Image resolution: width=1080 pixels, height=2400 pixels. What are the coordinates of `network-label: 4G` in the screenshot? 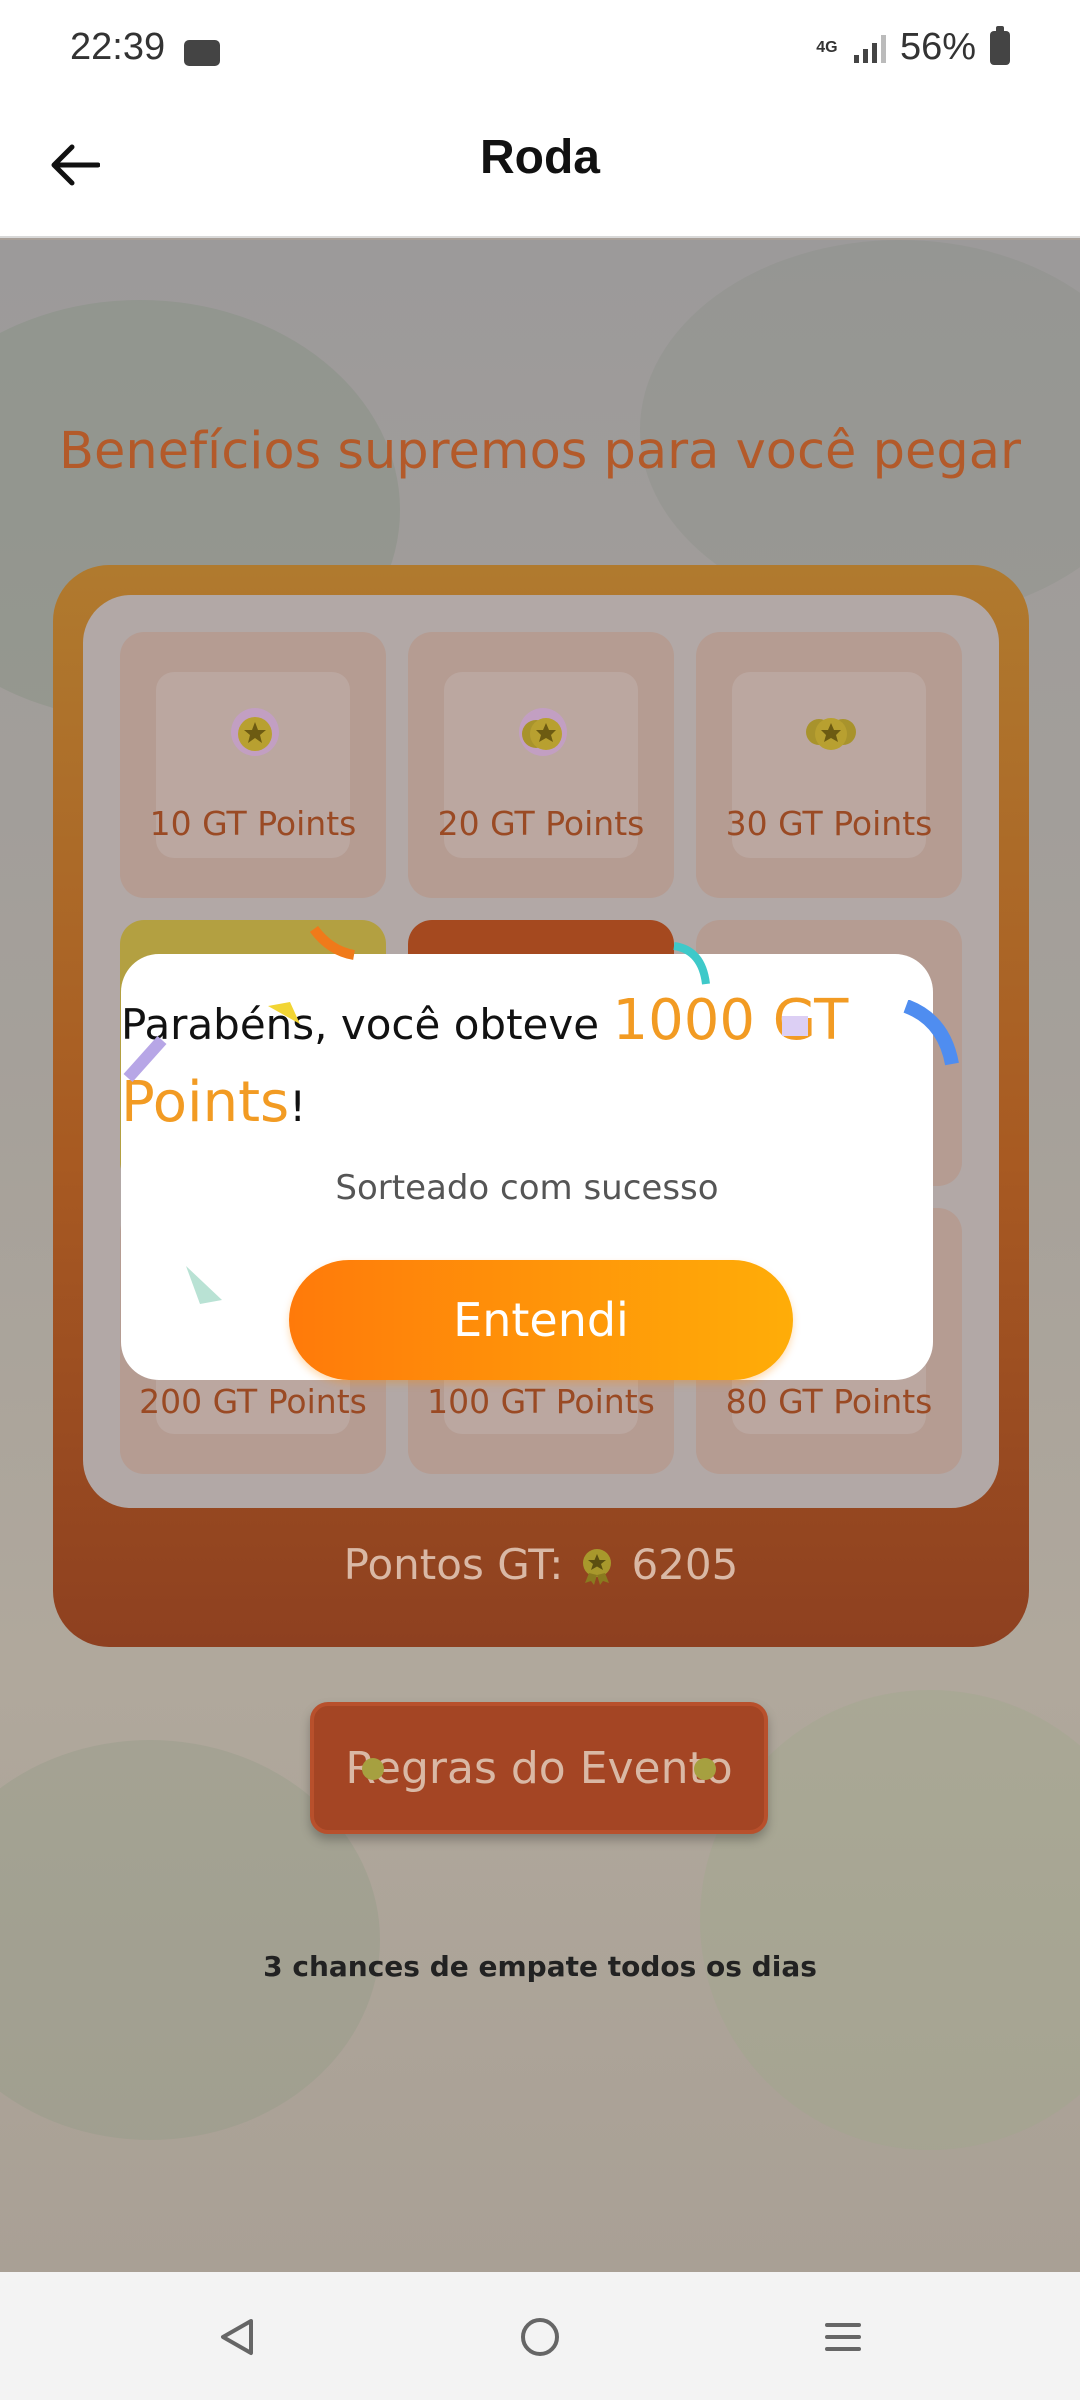 It's located at (827, 47).